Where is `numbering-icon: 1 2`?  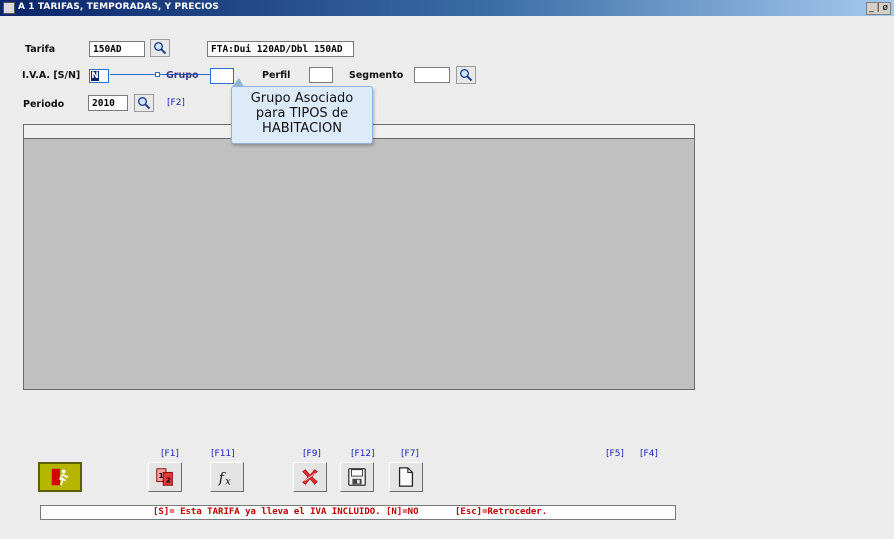 numbering-icon: 1 2 is located at coordinates (164, 477).